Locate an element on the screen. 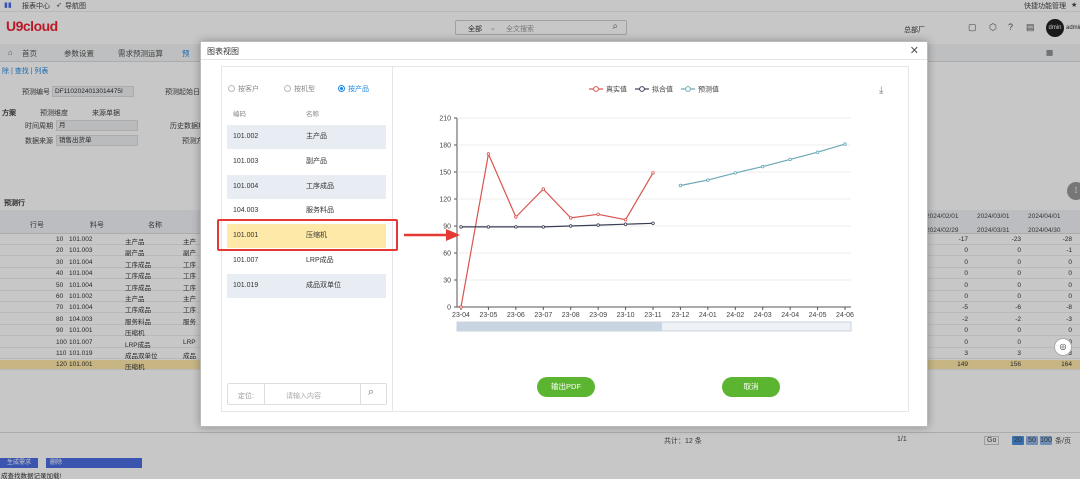 This screenshot has height=480, width=1080. item-code: 101.002 is located at coordinates (246, 136).